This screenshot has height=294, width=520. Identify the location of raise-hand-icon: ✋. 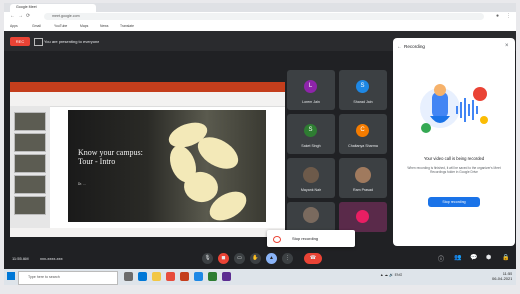
(255, 258).